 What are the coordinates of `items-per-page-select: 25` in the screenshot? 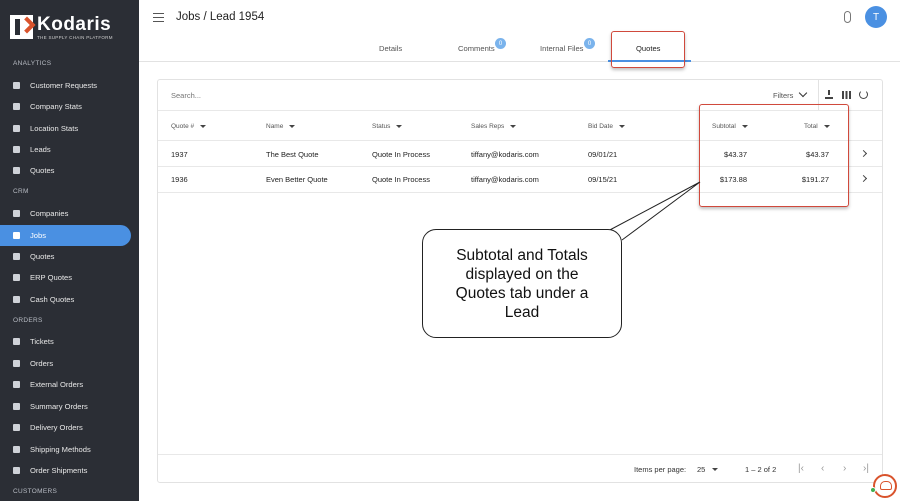 It's located at (701, 469).